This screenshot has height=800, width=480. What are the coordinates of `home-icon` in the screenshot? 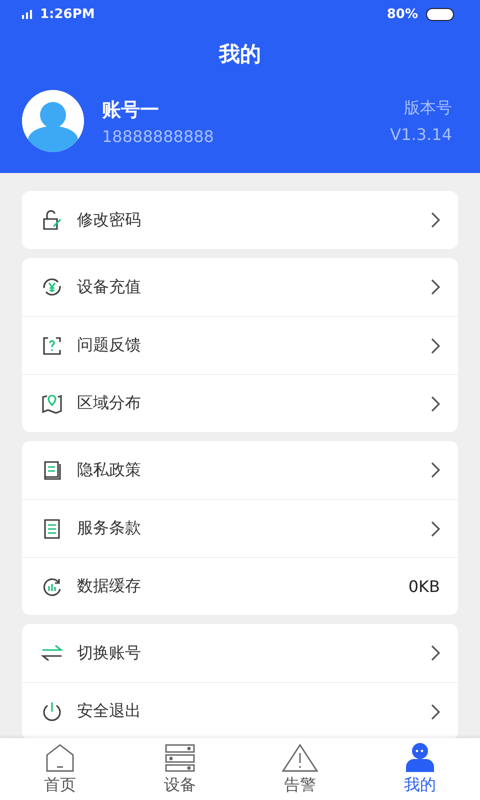 It's located at (60, 758).